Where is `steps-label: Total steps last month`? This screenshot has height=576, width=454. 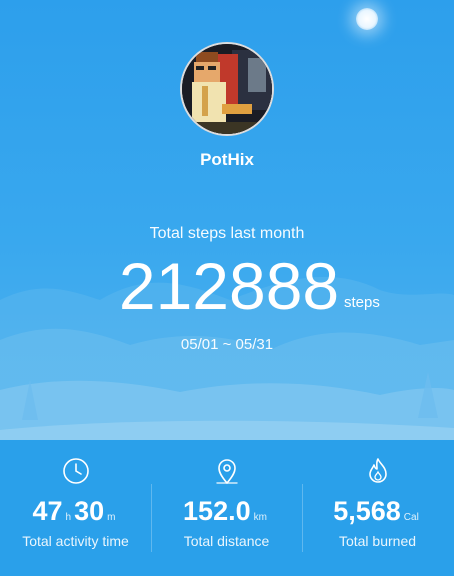
steps-label: Total steps last month is located at coordinates (227, 233).